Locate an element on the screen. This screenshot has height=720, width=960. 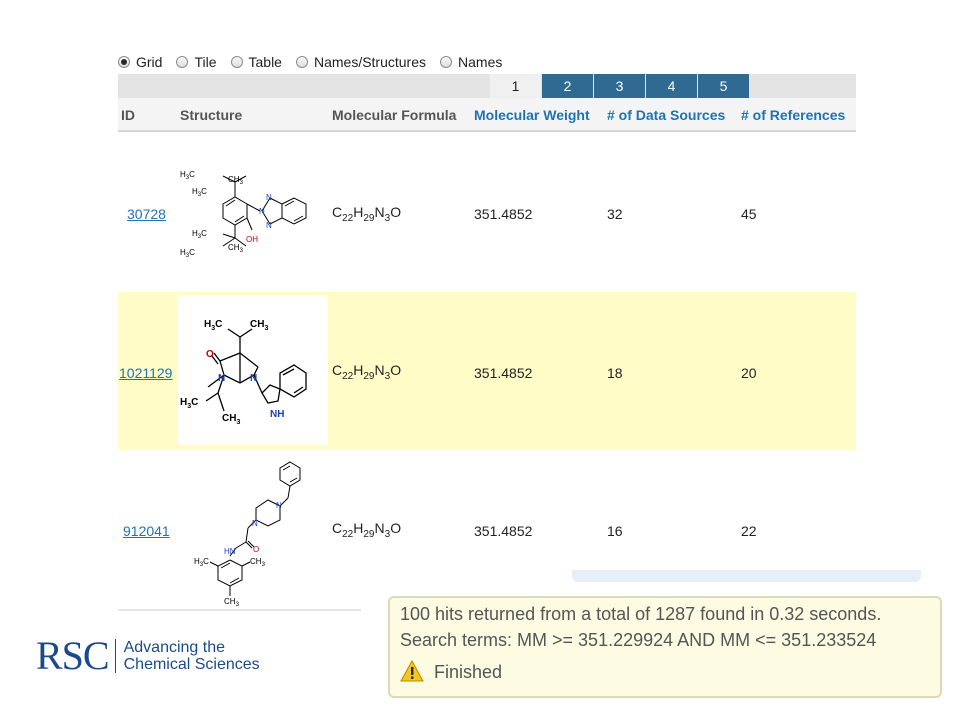
view-option-grid: Grid is located at coordinates (140, 62).